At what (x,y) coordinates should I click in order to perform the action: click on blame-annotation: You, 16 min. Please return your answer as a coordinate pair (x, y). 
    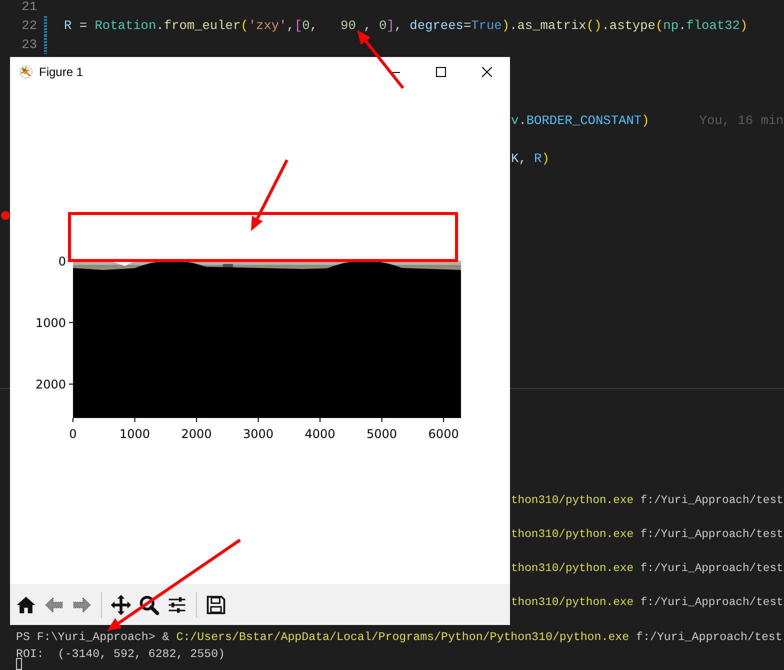
    Looking at the image, I should click on (741, 120).